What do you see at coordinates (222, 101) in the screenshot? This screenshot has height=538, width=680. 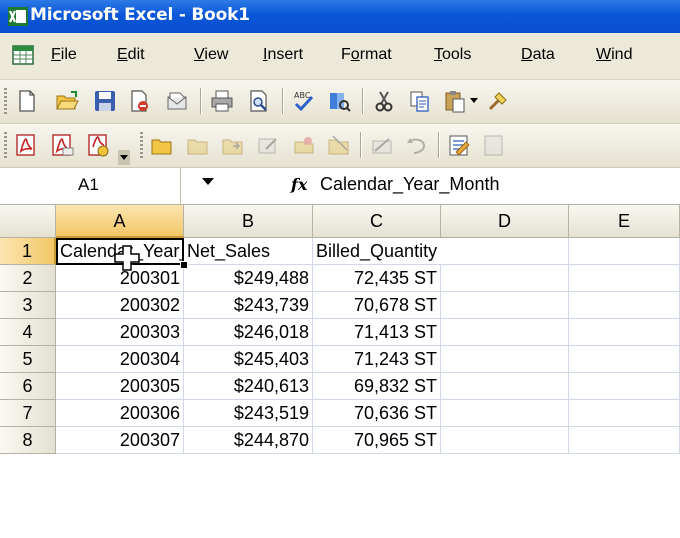 I see `print-icon` at bounding box center [222, 101].